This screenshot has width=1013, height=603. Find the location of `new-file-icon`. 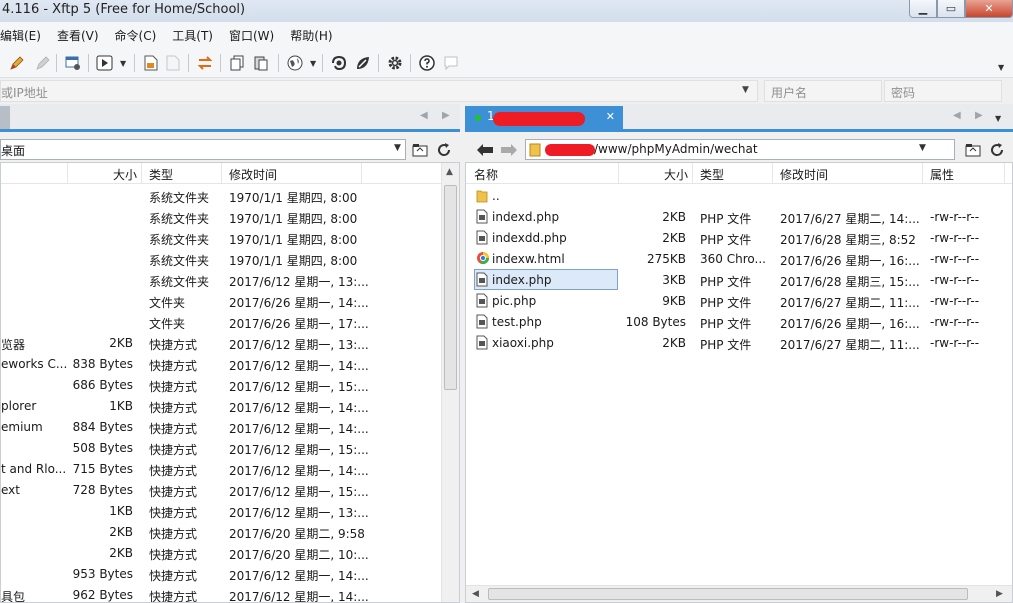

new-file-icon is located at coordinates (151, 63).